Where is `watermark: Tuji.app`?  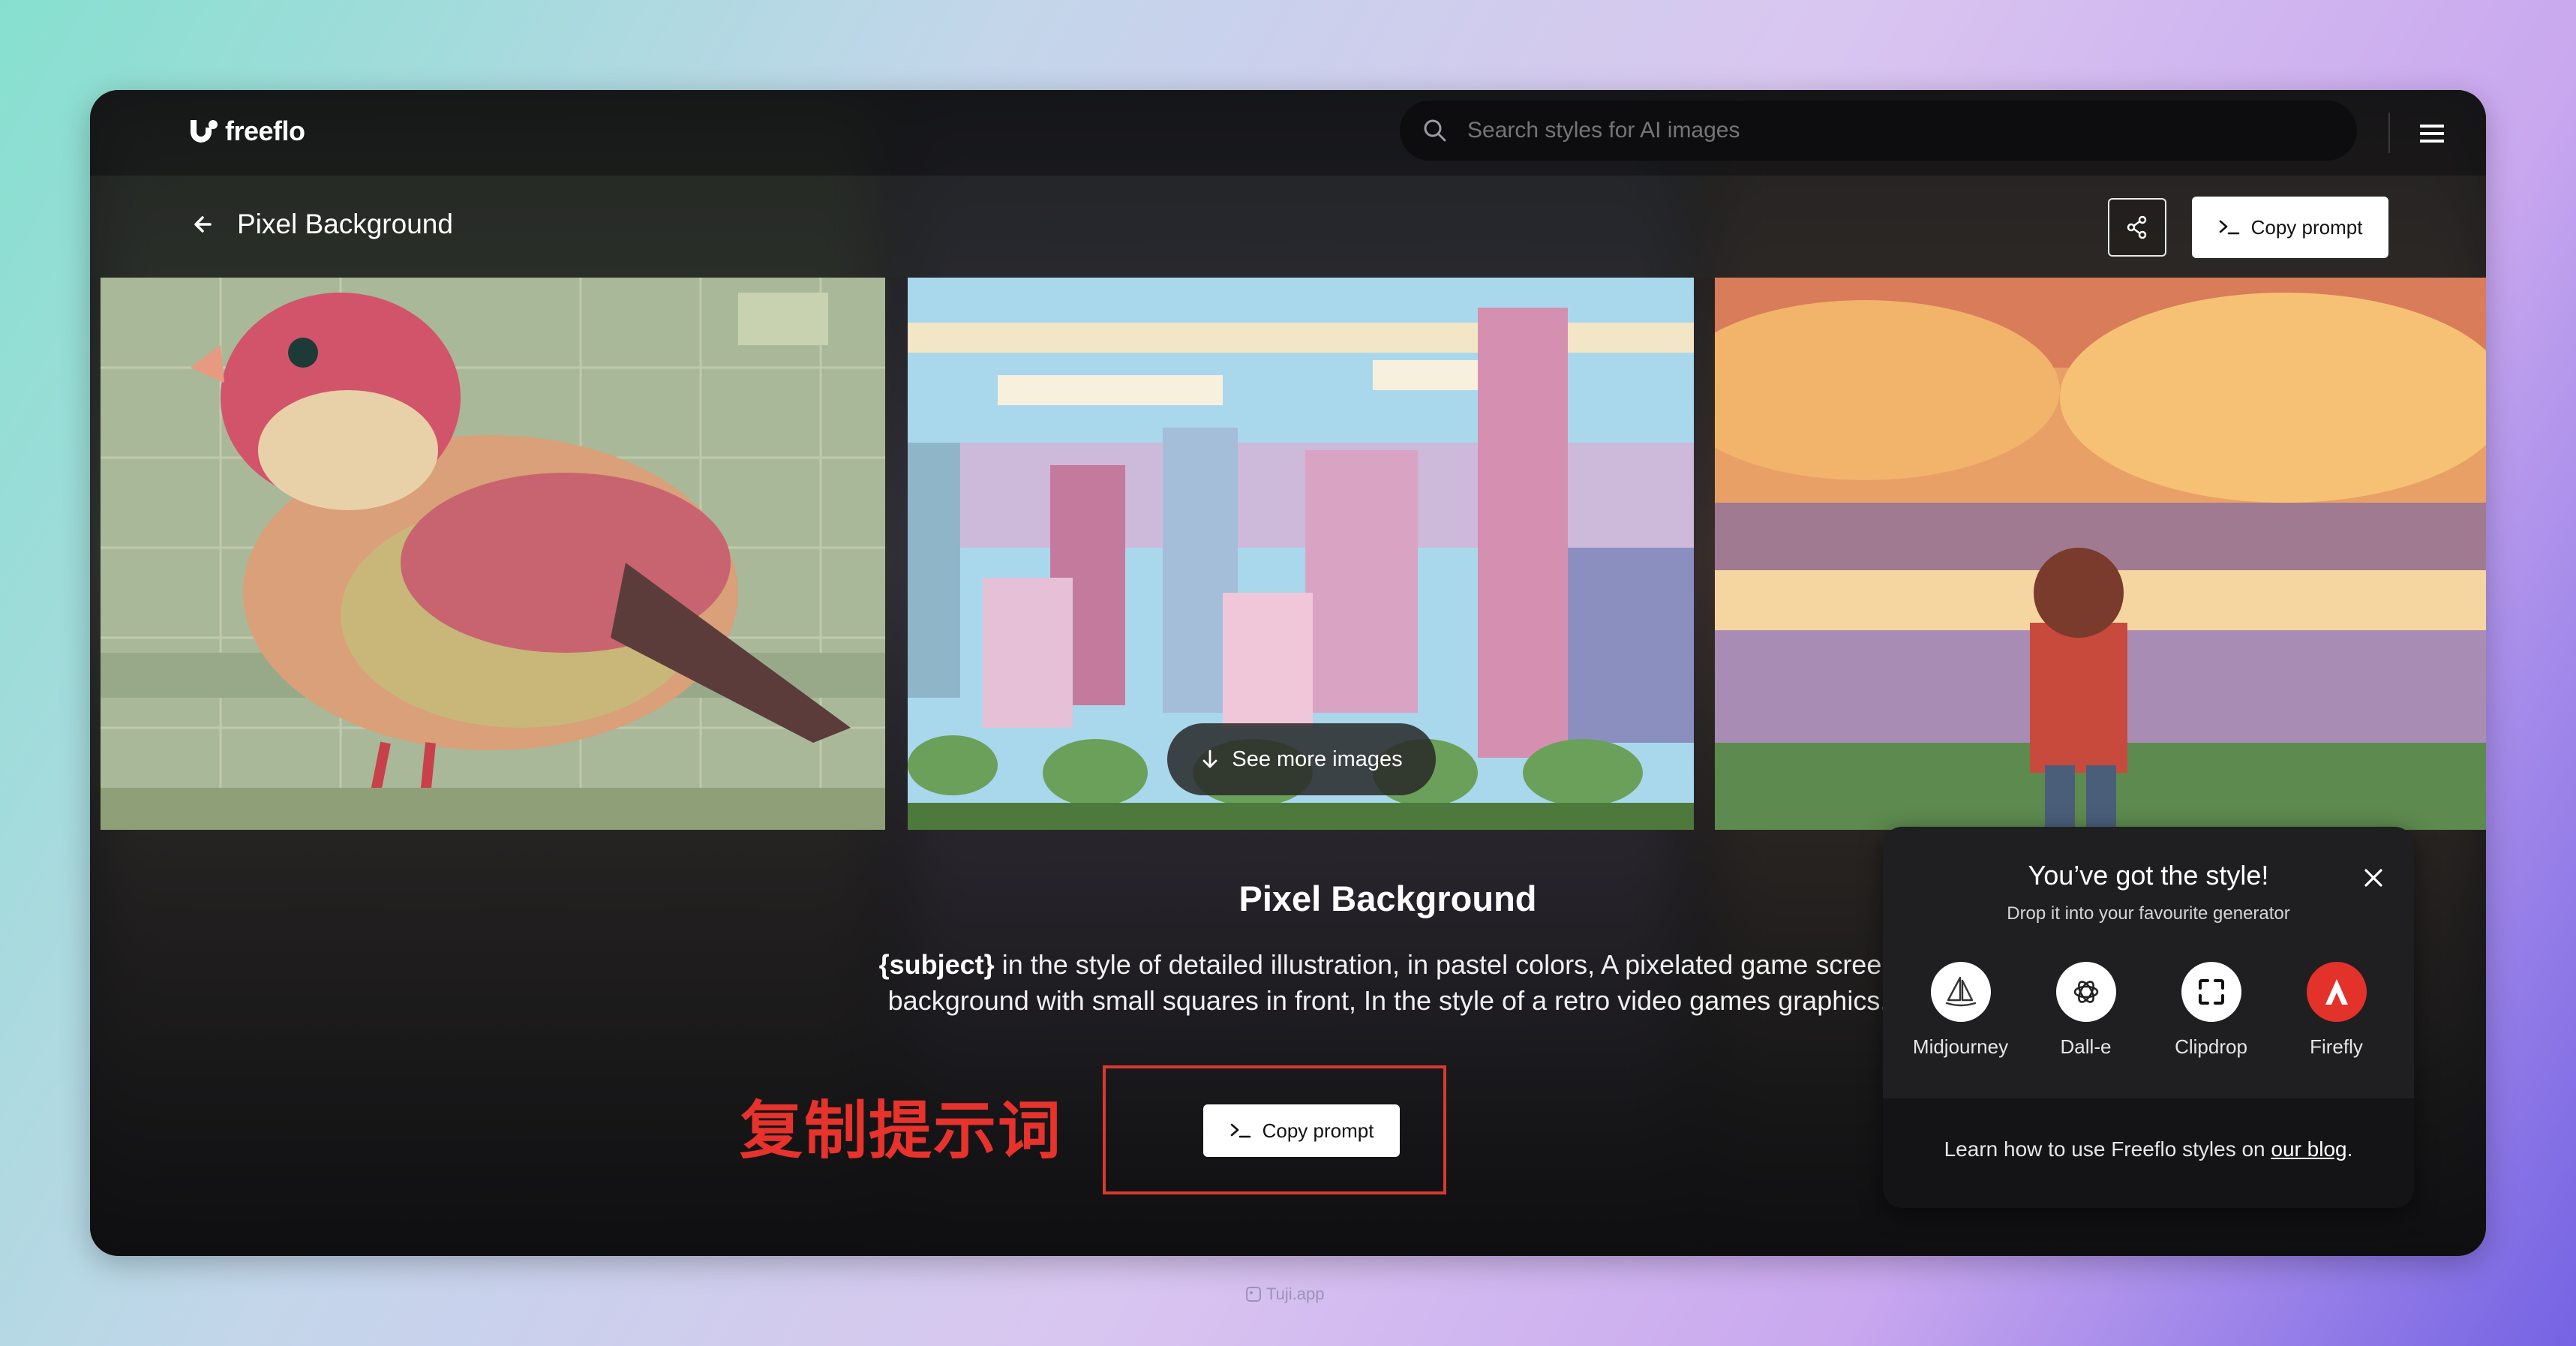
watermark: Tuji.app is located at coordinates (1284, 1294).